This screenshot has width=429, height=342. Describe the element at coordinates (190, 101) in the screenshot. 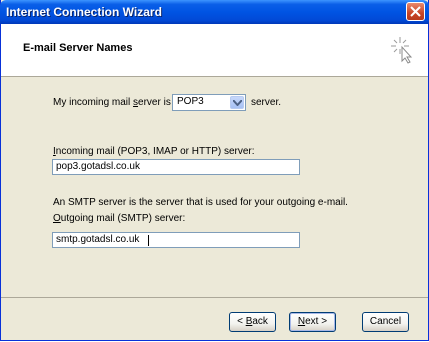

I see `server-type-value: POP3` at that location.